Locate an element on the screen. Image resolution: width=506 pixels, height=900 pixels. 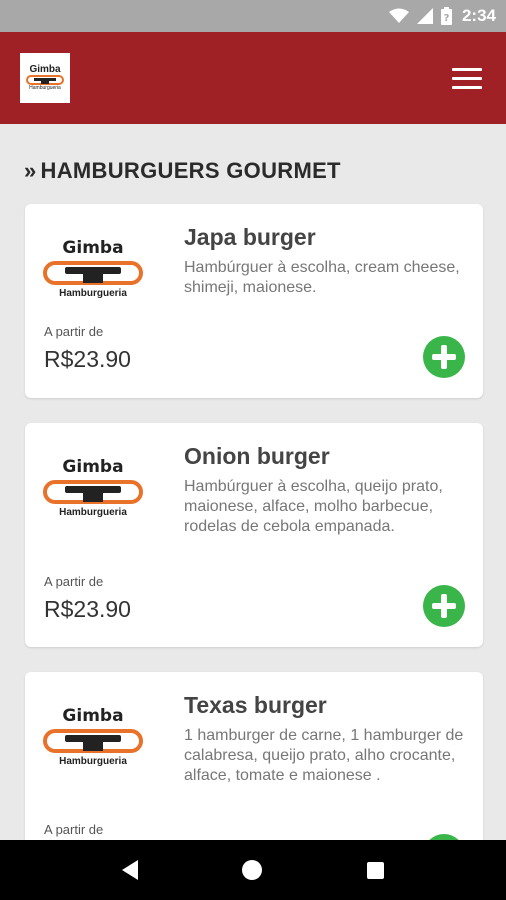
system-nav-bar is located at coordinates (253, 870).